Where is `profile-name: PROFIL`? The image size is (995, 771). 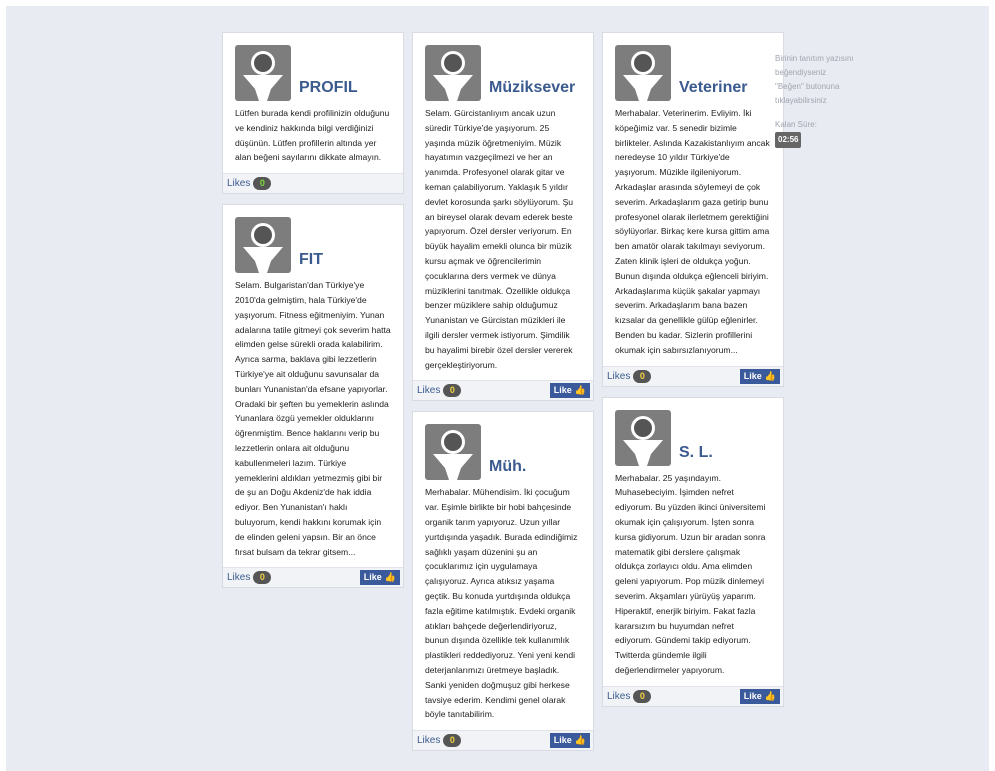
profile-name: PROFIL is located at coordinates (328, 87).